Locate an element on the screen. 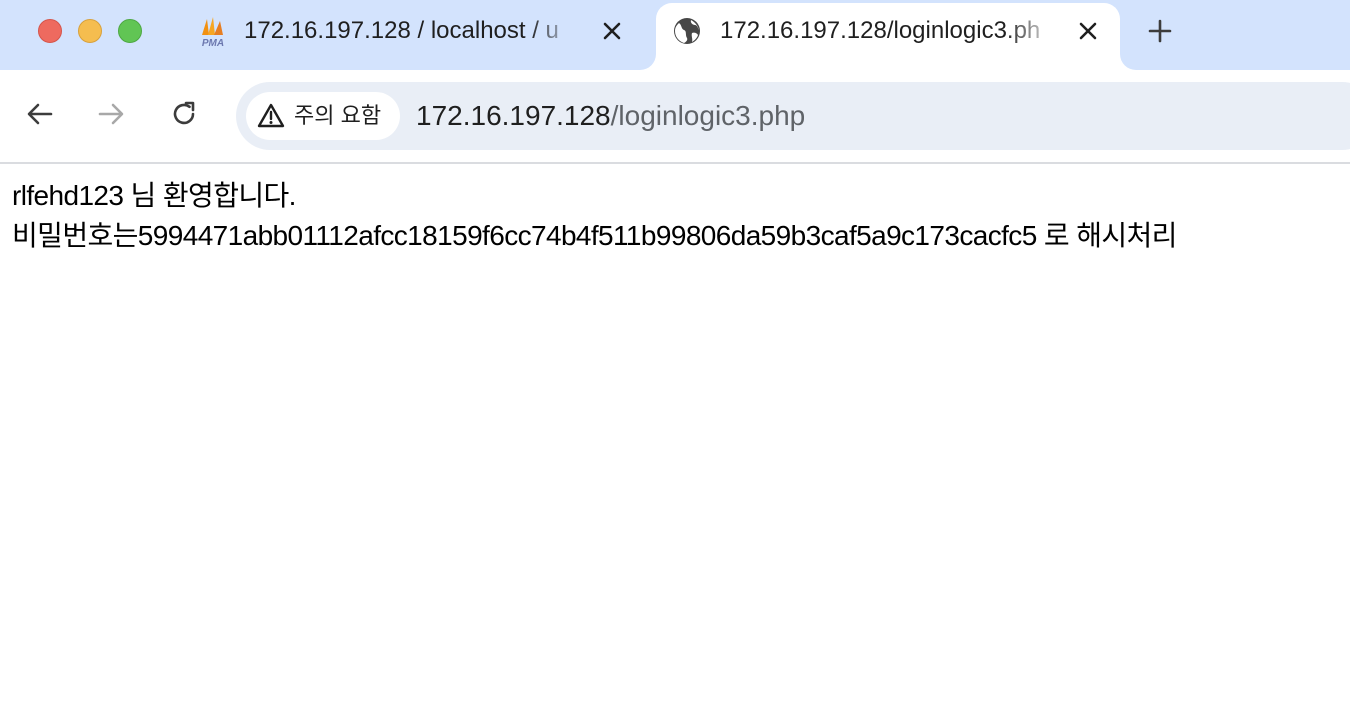 The height and width of the screenshot is (716, 1350). tab-phpmyadmin: PMA 172.16.197.128 / localhost / u is located at coordinates (415, 36).